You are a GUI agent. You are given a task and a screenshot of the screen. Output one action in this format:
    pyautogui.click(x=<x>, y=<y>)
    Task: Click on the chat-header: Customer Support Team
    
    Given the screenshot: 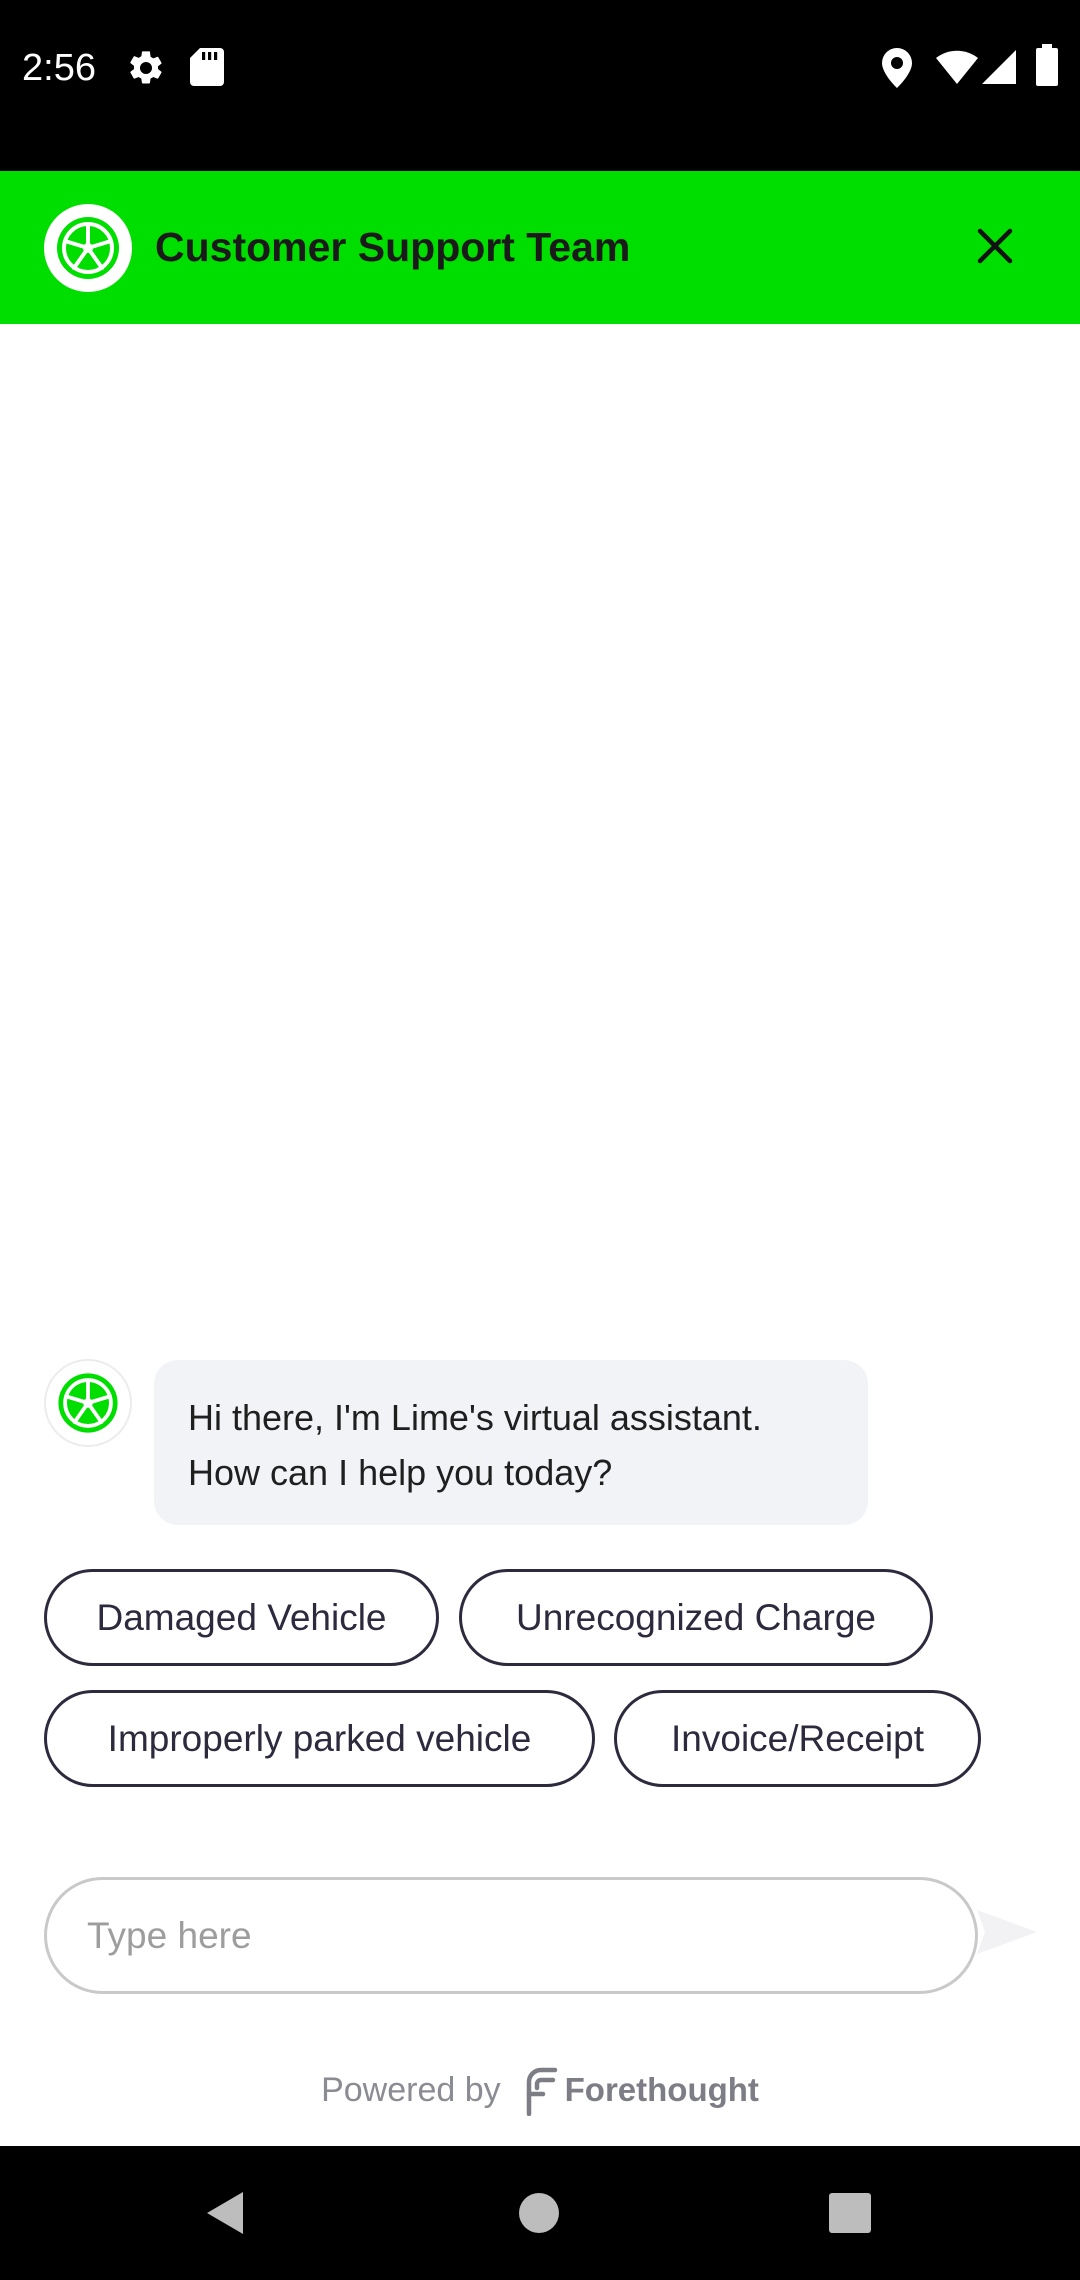 What is the action you would take?
    pyautogui.click(x=540, y=247)
    